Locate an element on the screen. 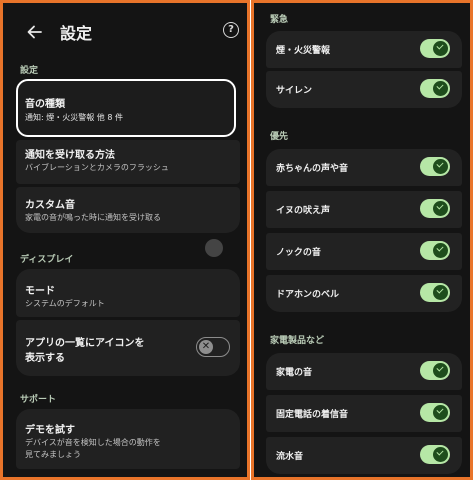 The height and width of the screenshot is (480, 473). demo-item: デモを試す デバイスが音を検知した場合の動作を 見てみましょう is located at coordinates (128, 439).